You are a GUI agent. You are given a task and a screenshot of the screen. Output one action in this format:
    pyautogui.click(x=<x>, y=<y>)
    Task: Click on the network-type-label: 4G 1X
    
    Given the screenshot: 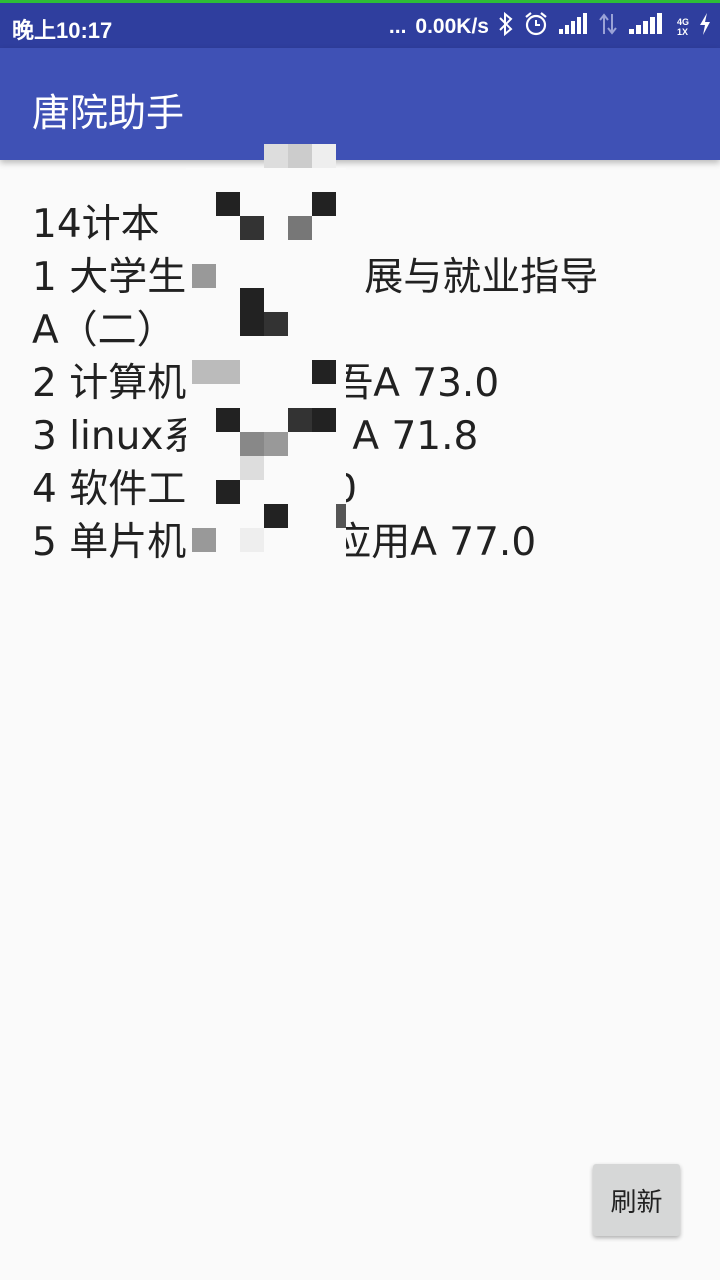 What is the action you would take?
    pyautogui.click(x=683, y=27)
    